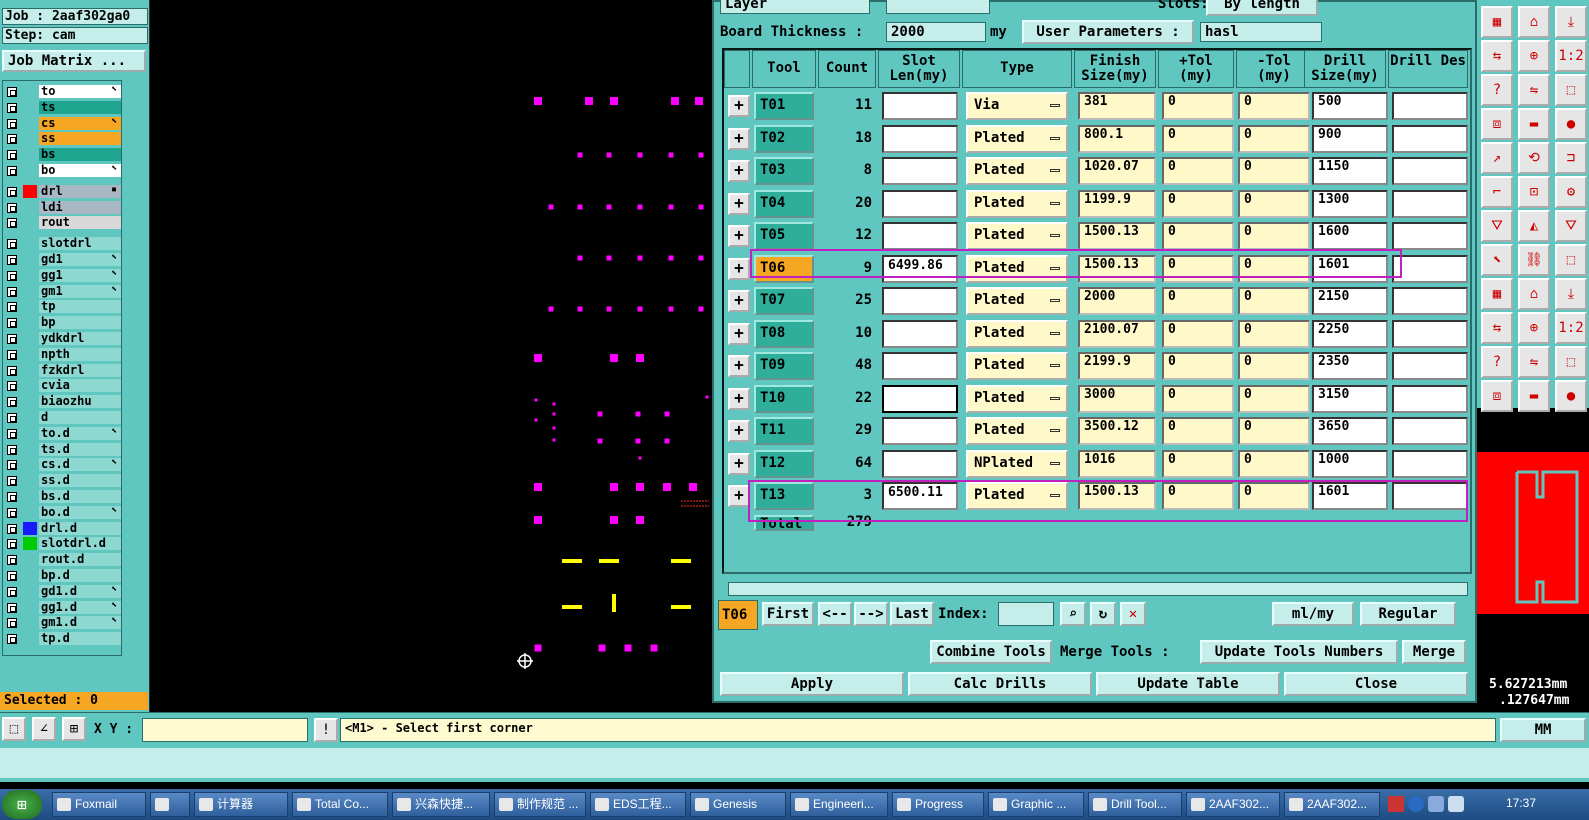  What do you see at coordinates (1497, 56) in the screenshot?
I see `swap-icon: ⇆` at bounding box center [1497, 56].